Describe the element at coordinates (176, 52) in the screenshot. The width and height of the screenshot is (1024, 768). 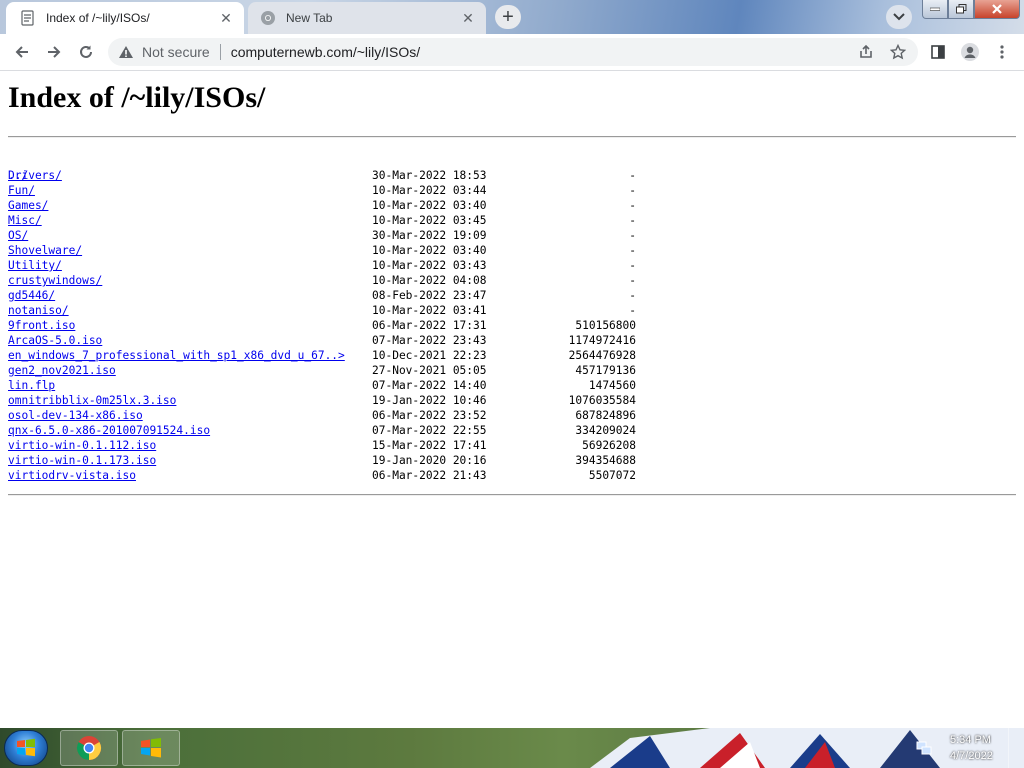
I see `not-secure-label: Not secure` at that location.